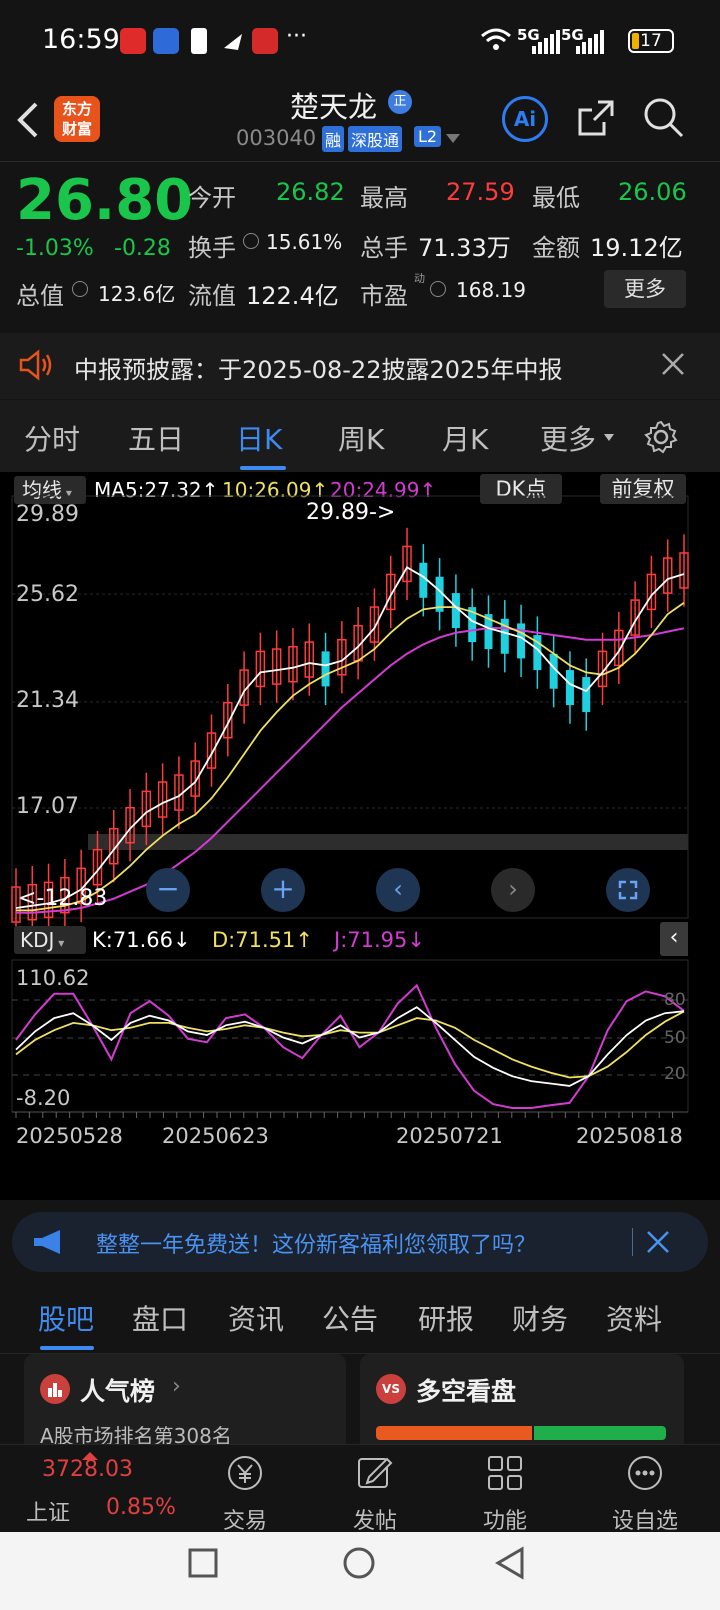 The image size is (720, 1610). I want to click on stock-header: 东方 财富 楚天龙 正 003040 融 深股通 L2 Ai, so click(360, 121).